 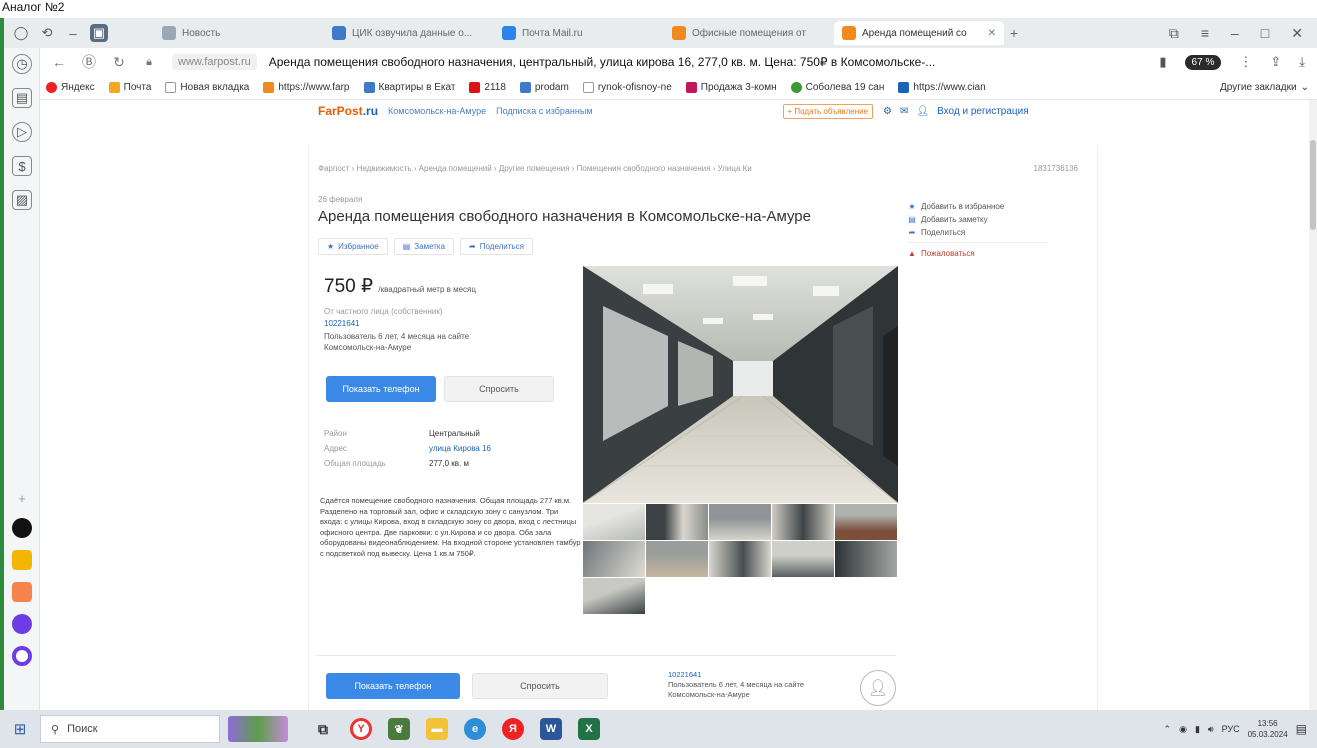 I want to click on share-link: ➦ Поделиться, so click(x=978, y=232).